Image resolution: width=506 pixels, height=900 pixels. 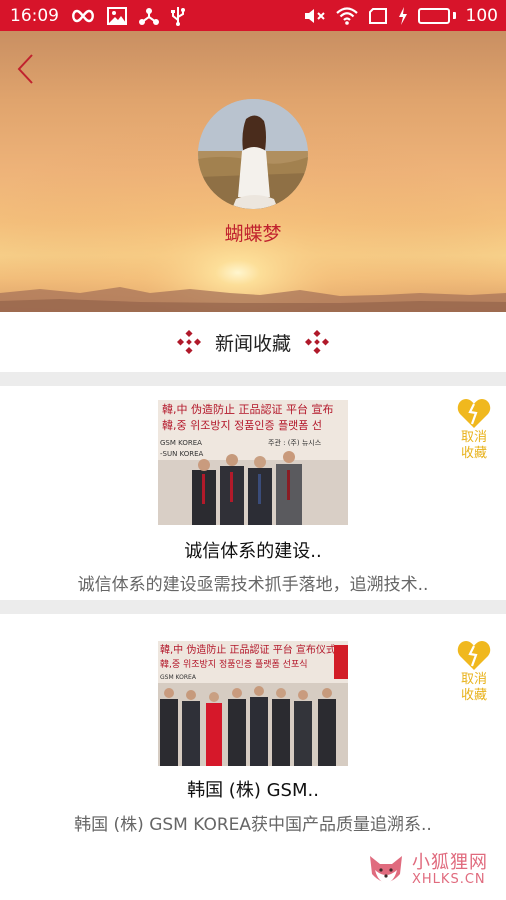 What do you see at coordinates (481, 15) in the screenshot?
I see `battery-percent: 100` at bounding box center [481, 15].